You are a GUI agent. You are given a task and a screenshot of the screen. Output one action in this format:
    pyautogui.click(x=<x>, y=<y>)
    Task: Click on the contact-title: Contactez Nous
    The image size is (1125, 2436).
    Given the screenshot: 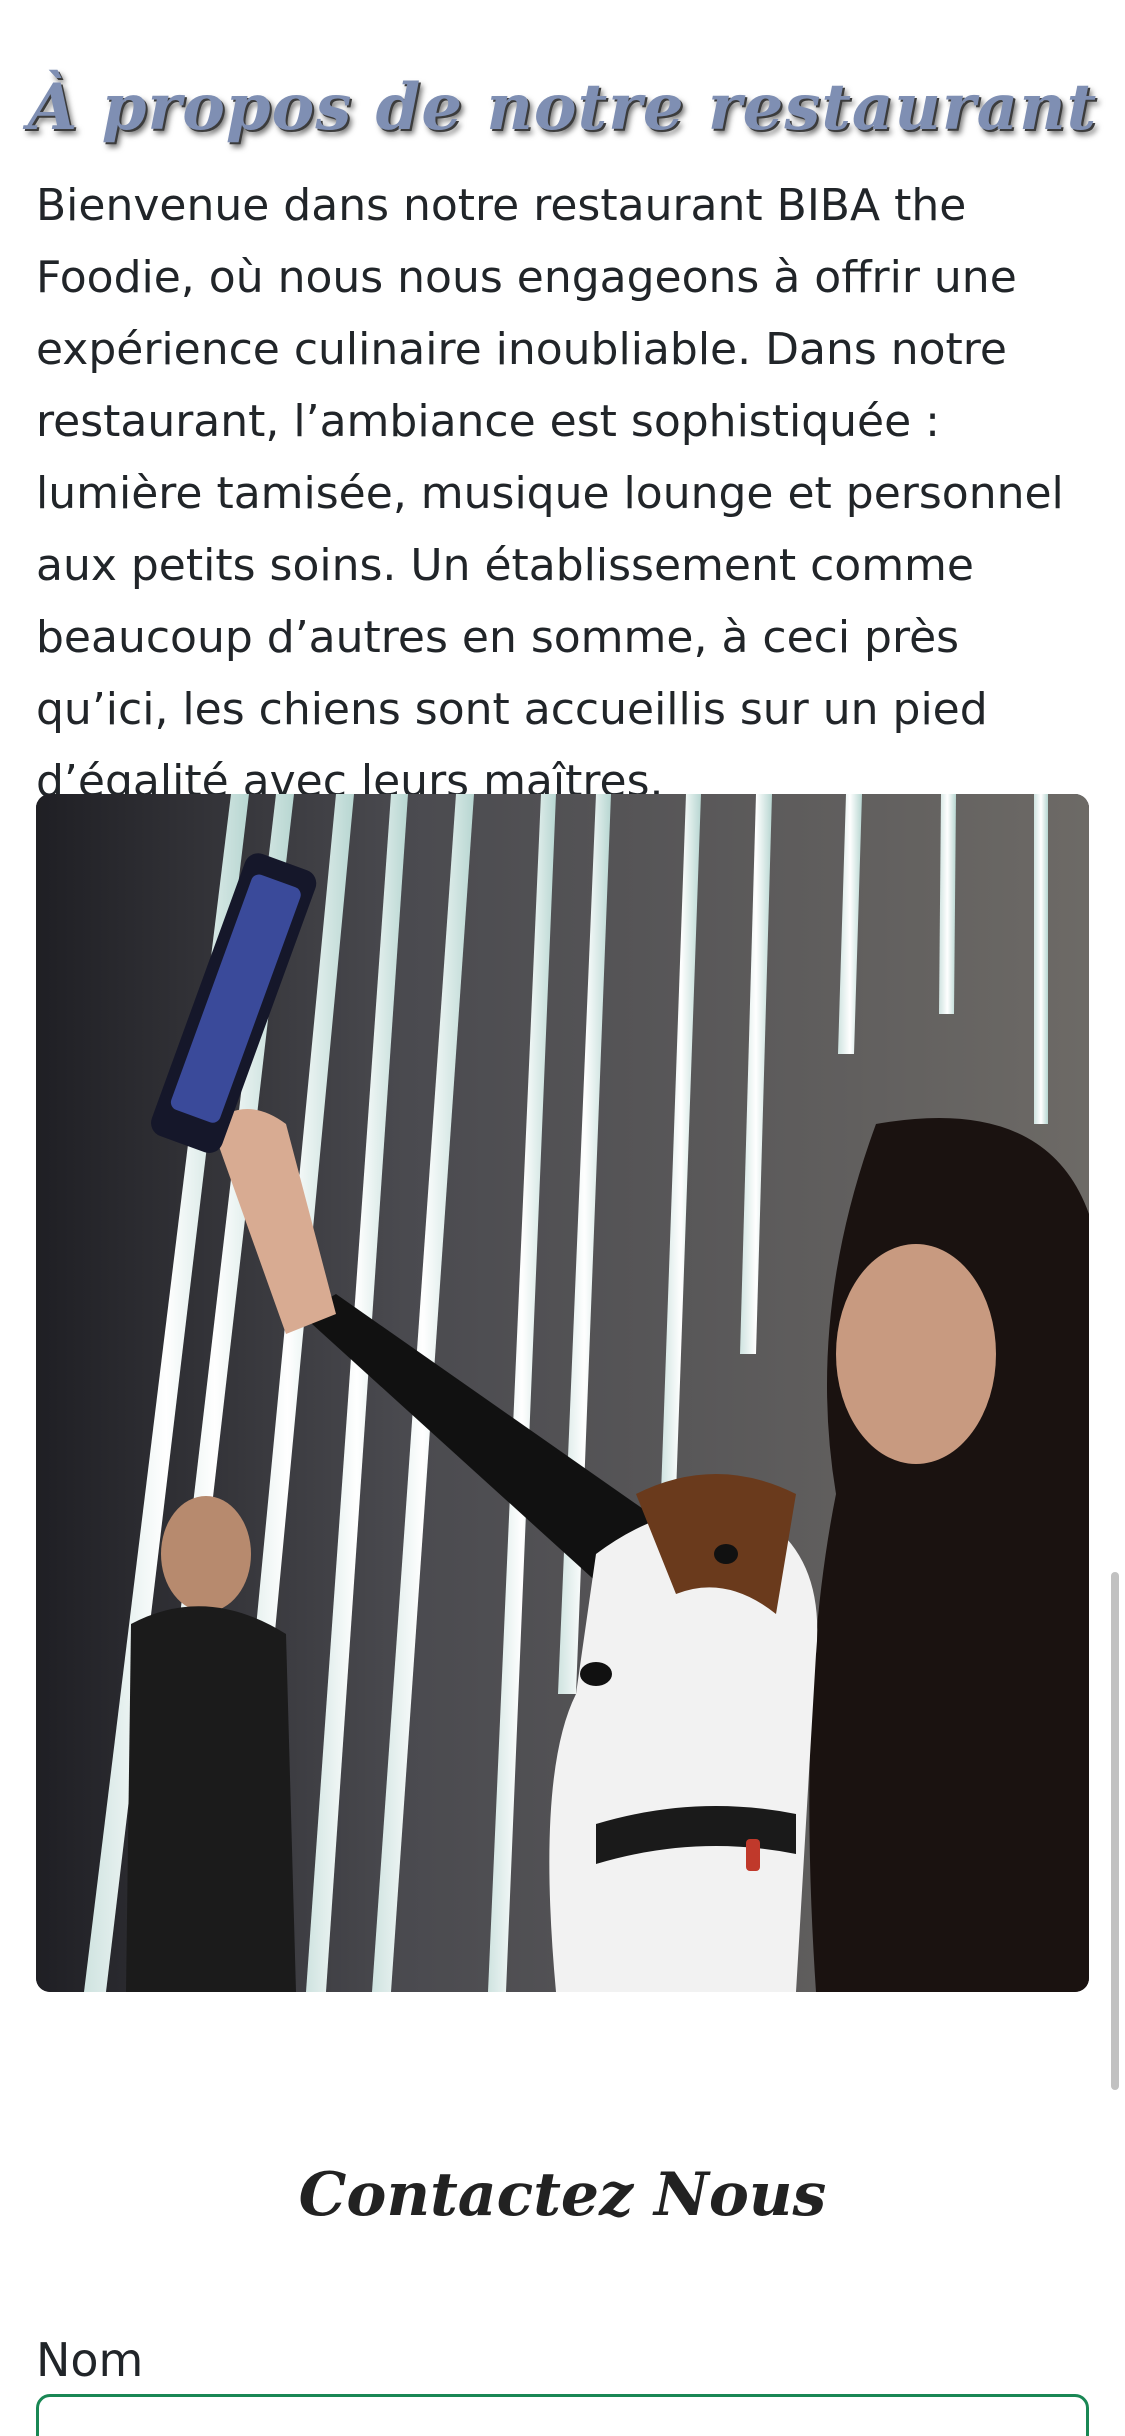 What is the action you would take?
    pyautogui.click(x=562, y=2195)
    